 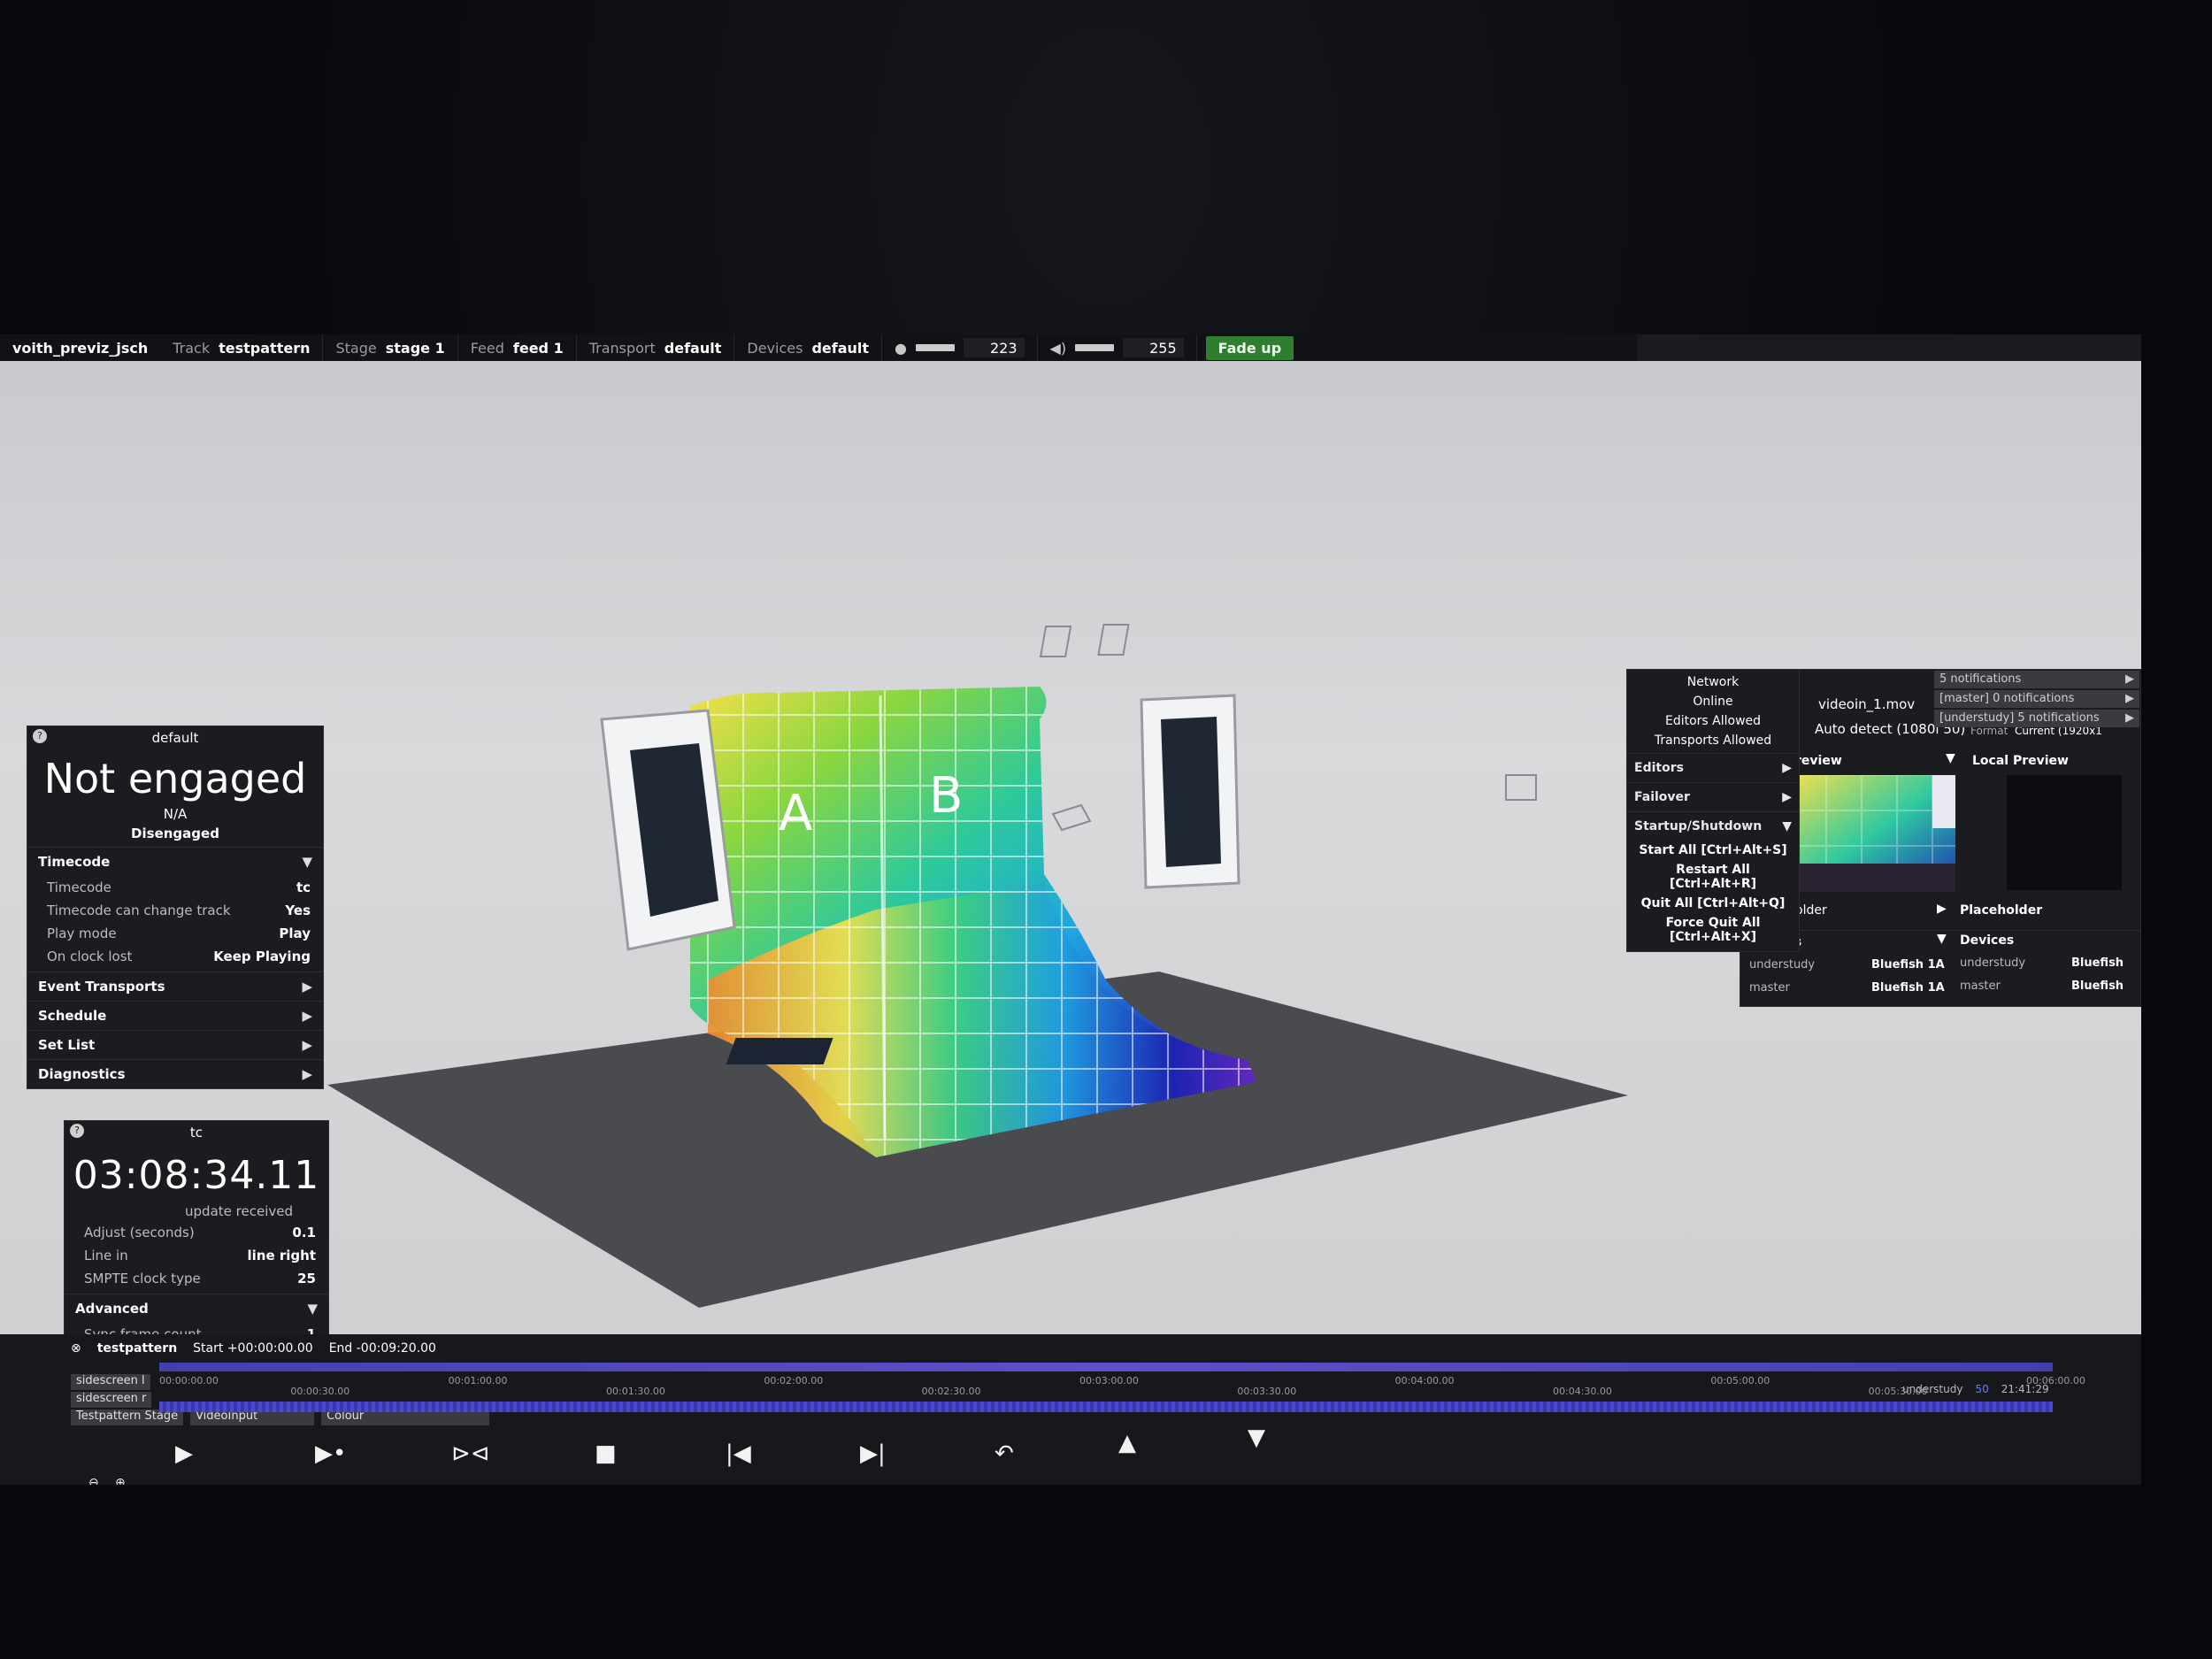 I want to click on timeline-tick-label: 00:00:00.00, so click(x=189, y=1380).